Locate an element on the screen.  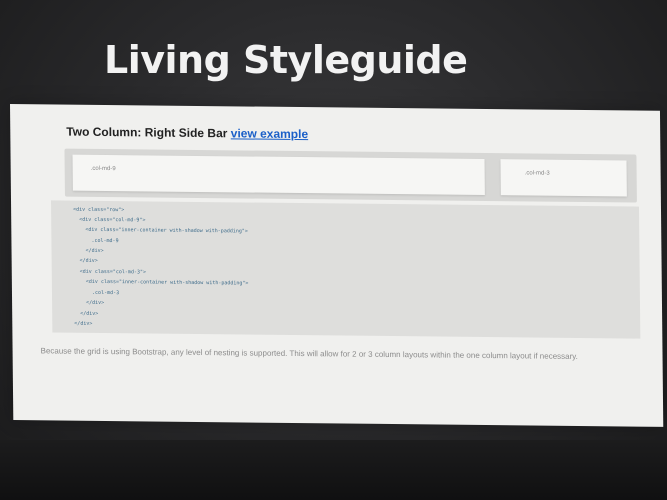
side-column-box: .col-md-3 is located at coordinates (563, 178).